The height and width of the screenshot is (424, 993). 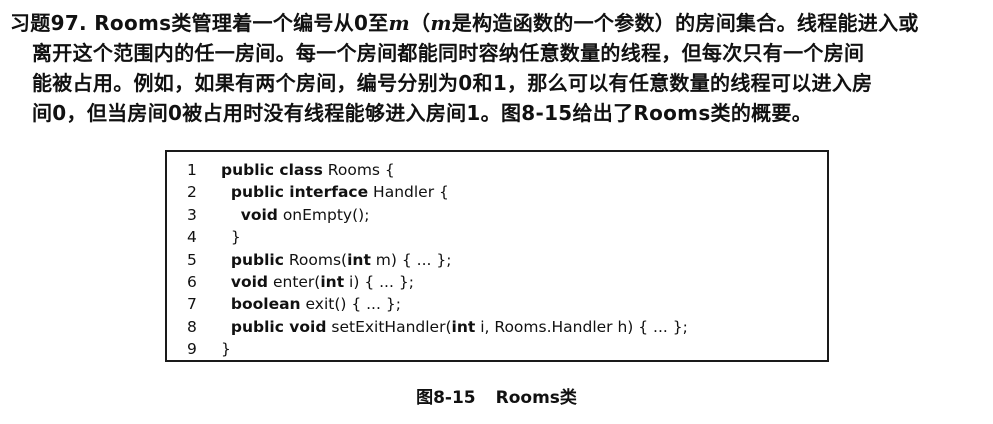 What do you see at coordinates (437, 349) in the screenshot?
I see `code-line: 9}` at bounding box center [437, 349].